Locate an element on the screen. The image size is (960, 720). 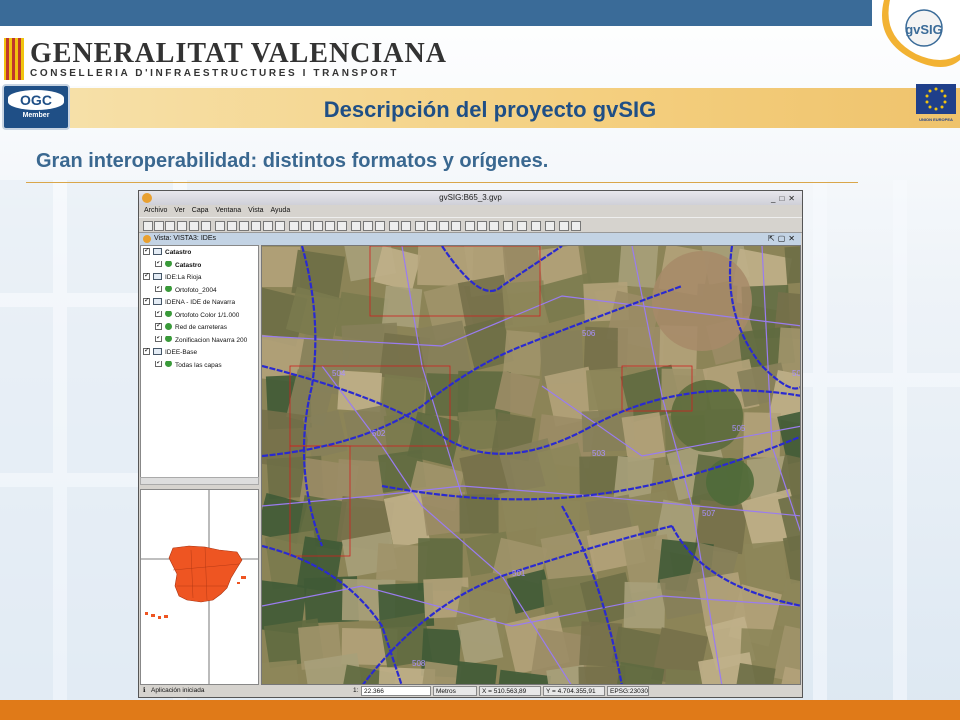
view-icon is located at coordinates (147, 239).